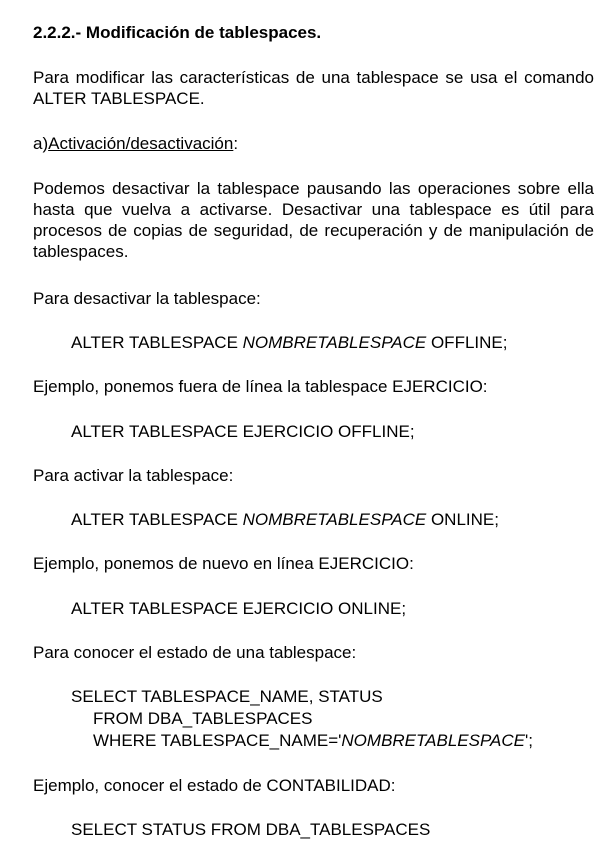 The width and height of the screenshot is (607, 845). Describe the element at coordinates (133, 475) in the screenshot. I see `activate-lead: Para activar la tablespace:` at that location.